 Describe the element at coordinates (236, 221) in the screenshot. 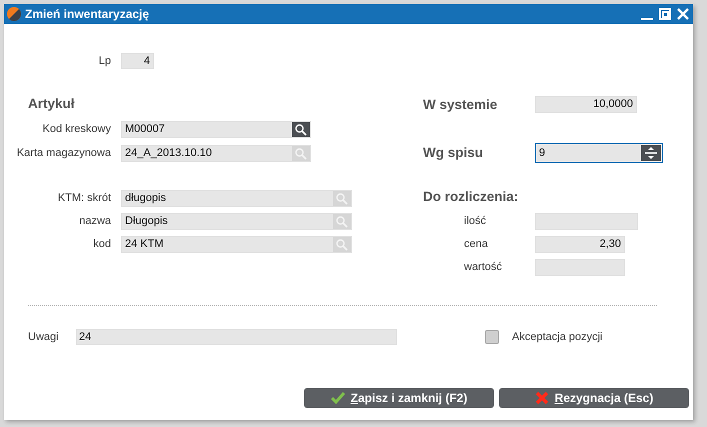

I see `lookup-field: Długopis` at that location.